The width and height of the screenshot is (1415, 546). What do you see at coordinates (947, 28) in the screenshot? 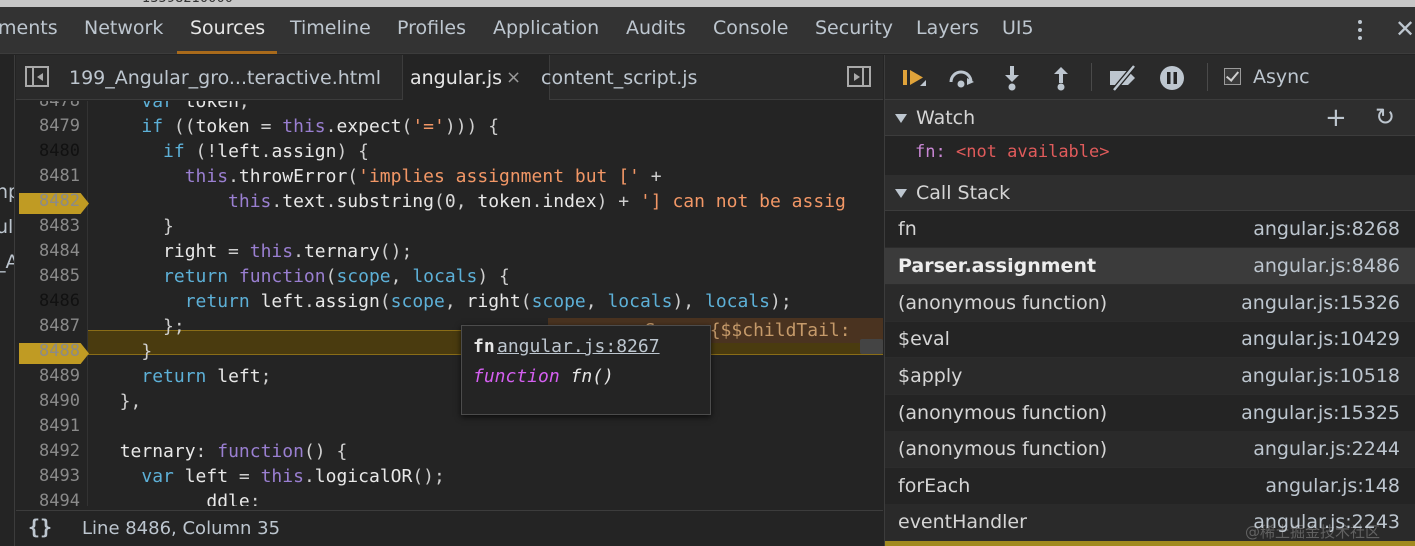
I see `tab-layers: Layers` at bounding box center [947, 28].